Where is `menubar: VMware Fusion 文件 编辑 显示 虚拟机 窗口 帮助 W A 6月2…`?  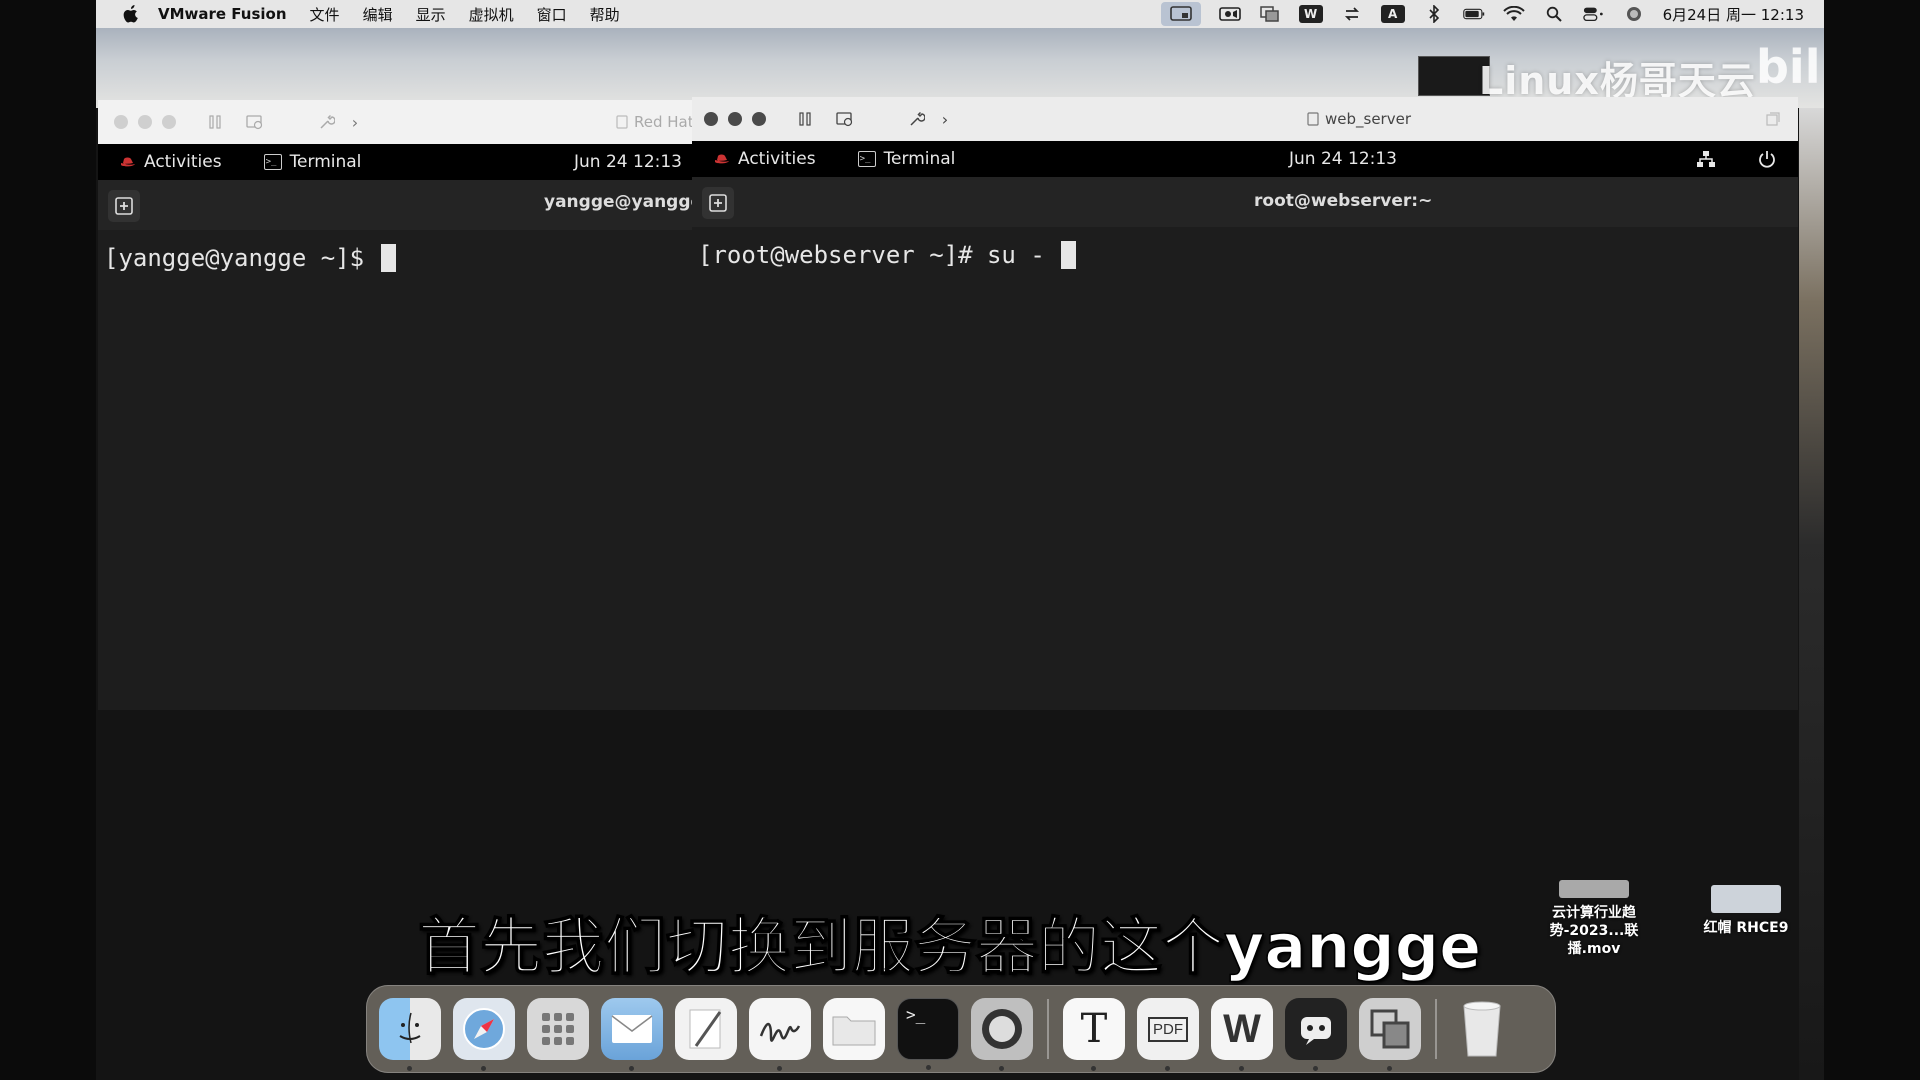 menubar: VMware Fusion 文件 编辑 显示 虚拟机 窗口 帮助 W A 6月2… is located at coordinates (960, 14).